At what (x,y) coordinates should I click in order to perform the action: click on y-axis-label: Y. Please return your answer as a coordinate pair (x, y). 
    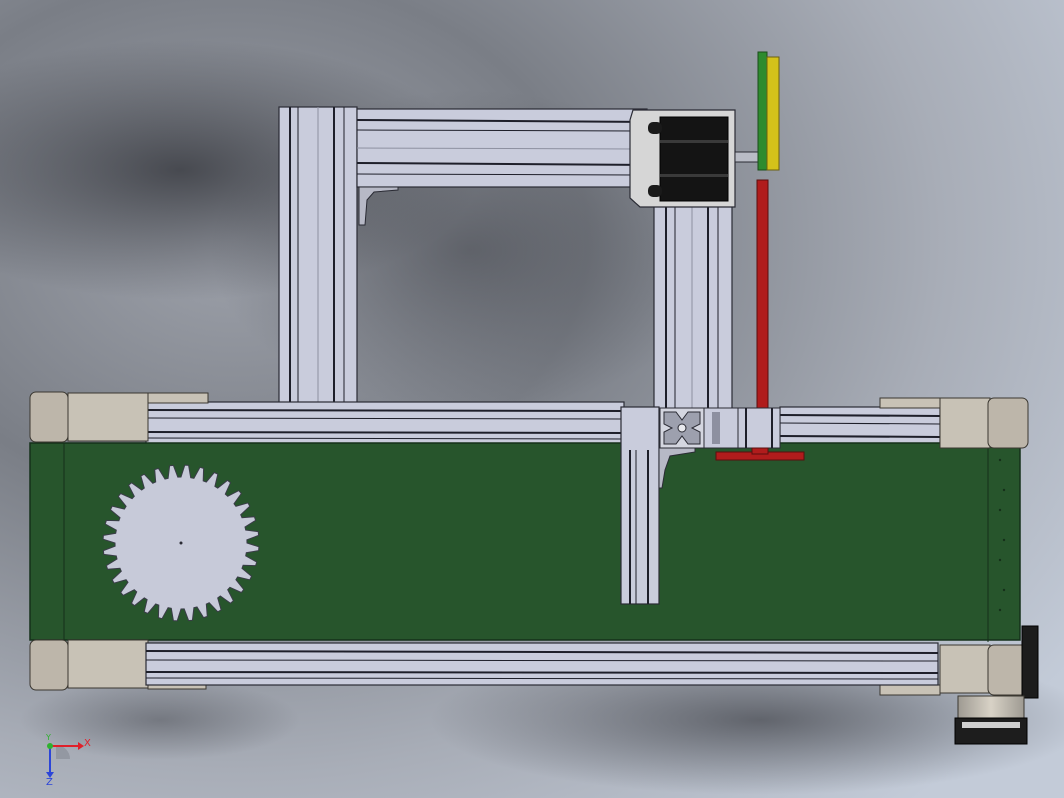
    Looking at the image, I should click on (48, 737).